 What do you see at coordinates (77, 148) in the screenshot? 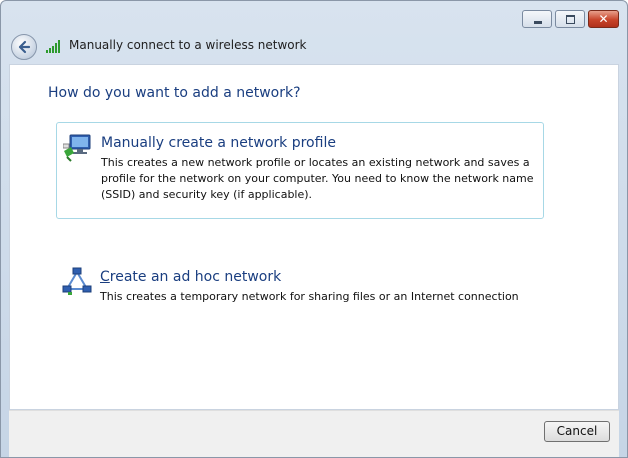
I see `network-profile-icon` at bounding box center [77, 148].